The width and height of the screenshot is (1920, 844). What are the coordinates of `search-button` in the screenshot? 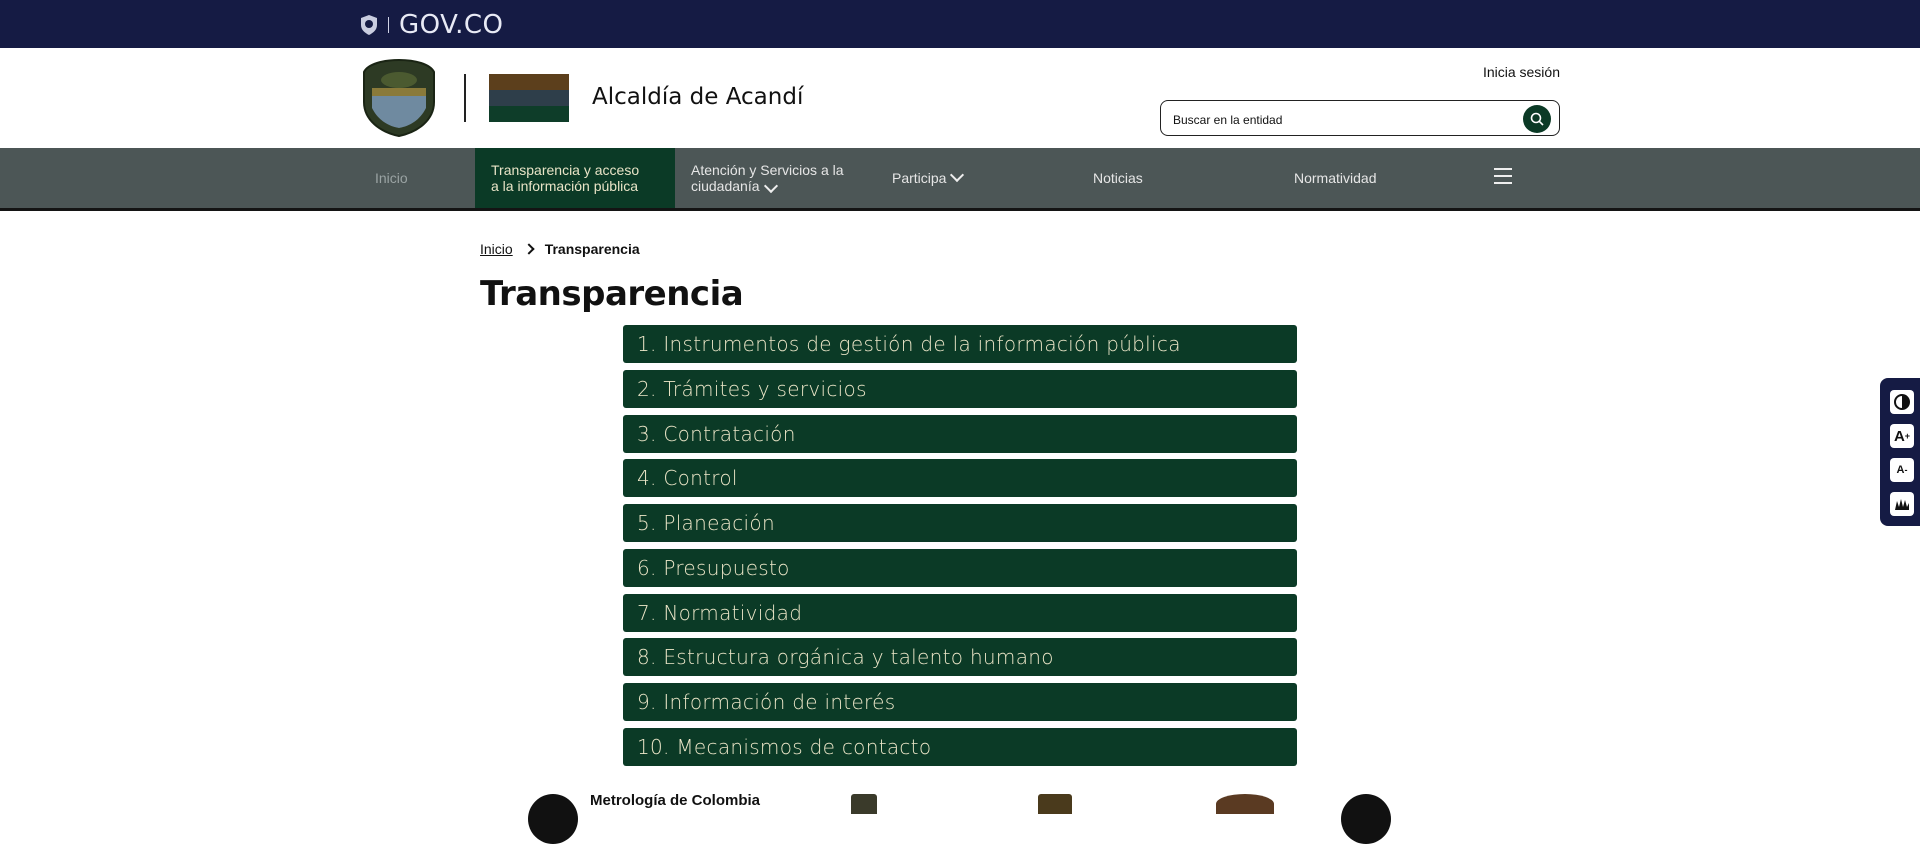 It's located at (1537, 119).